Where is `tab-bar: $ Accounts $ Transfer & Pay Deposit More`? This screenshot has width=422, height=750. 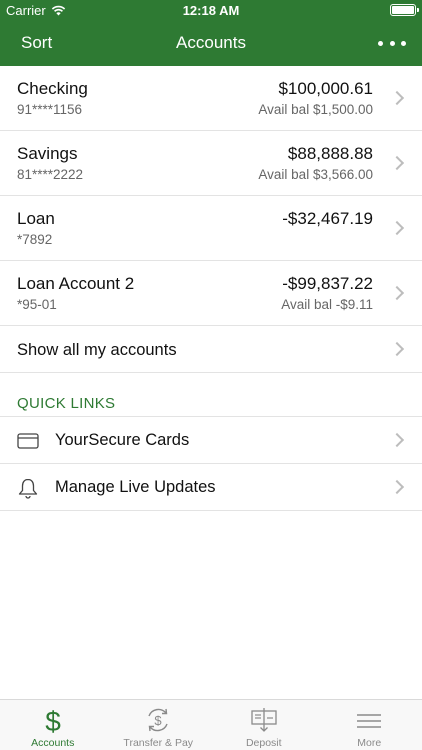
tab-bar: $ Accounts $ Transfer & Pay Deposit More is located at coordinates (211, 724).